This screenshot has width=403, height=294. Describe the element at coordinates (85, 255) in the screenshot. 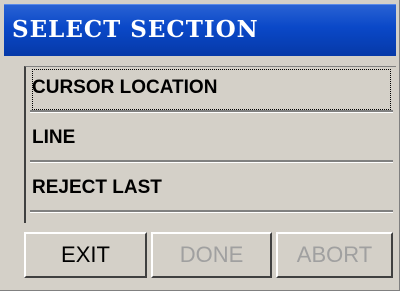

I see `exit-button: EXIT` at that location.